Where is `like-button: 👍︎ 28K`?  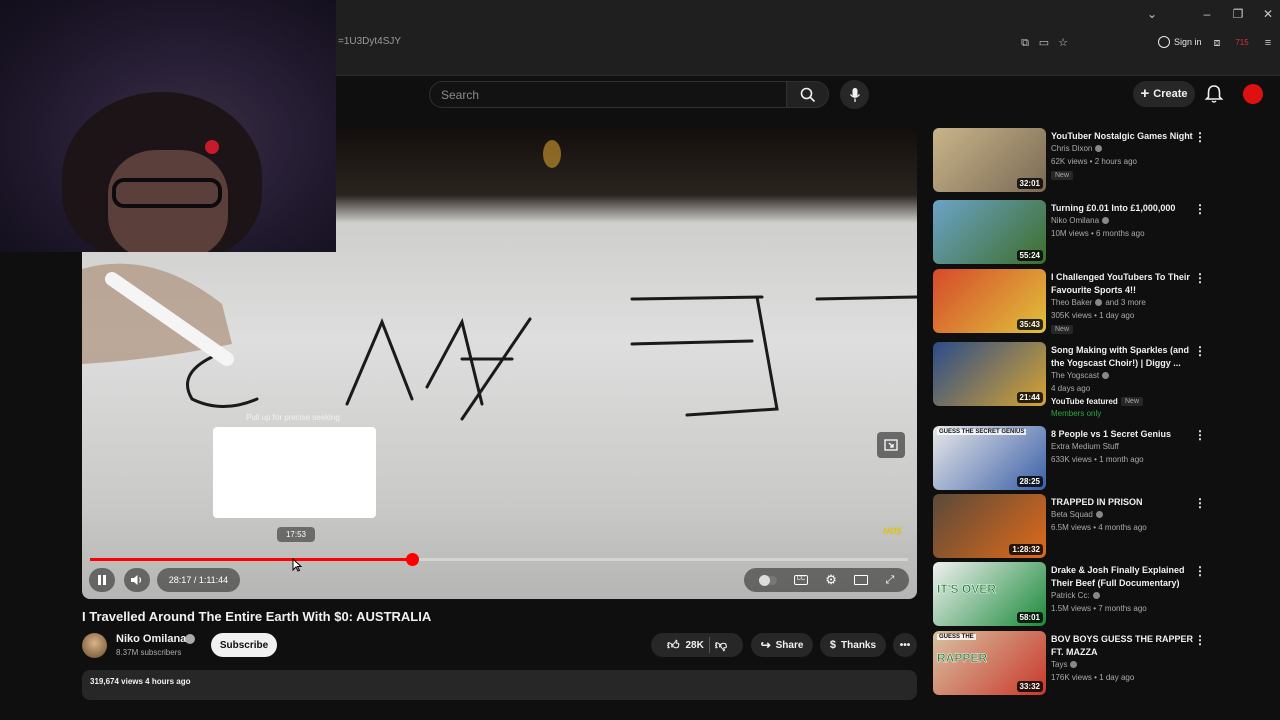
like-button: 👍︎ 28K is located at coordinates (685, 645).